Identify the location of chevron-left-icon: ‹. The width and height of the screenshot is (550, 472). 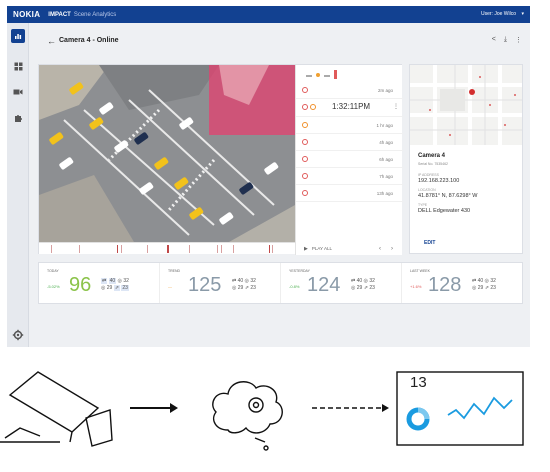
(380, 249).